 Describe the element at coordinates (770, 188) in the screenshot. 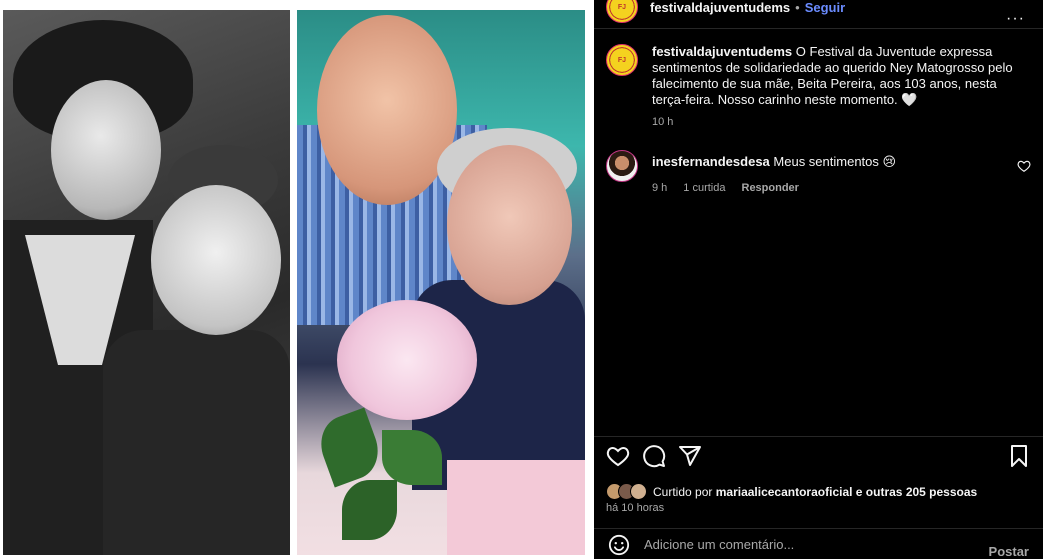

I see `reply-button: Responder` at that location.